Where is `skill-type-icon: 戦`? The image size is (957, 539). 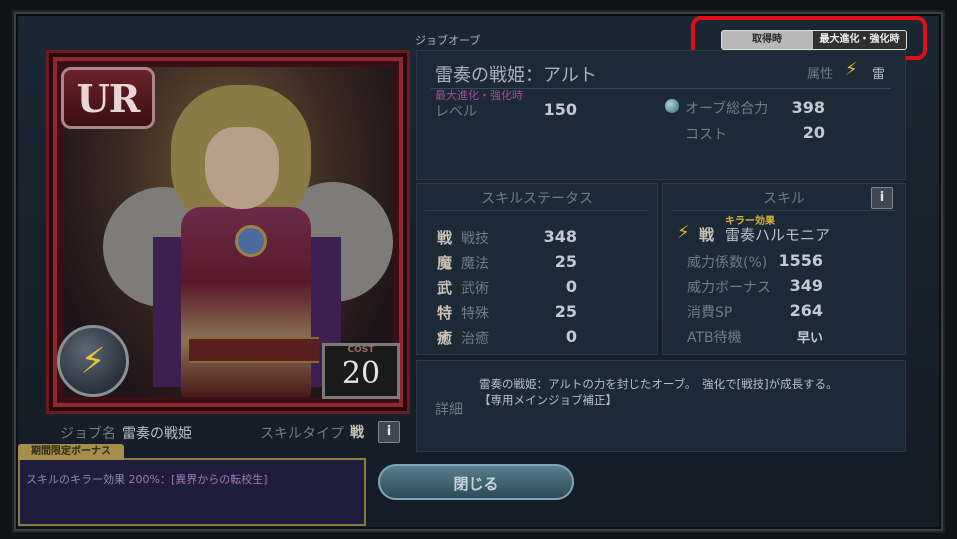
skill-type-icon: 戦 is located at coordinates (707, 235).